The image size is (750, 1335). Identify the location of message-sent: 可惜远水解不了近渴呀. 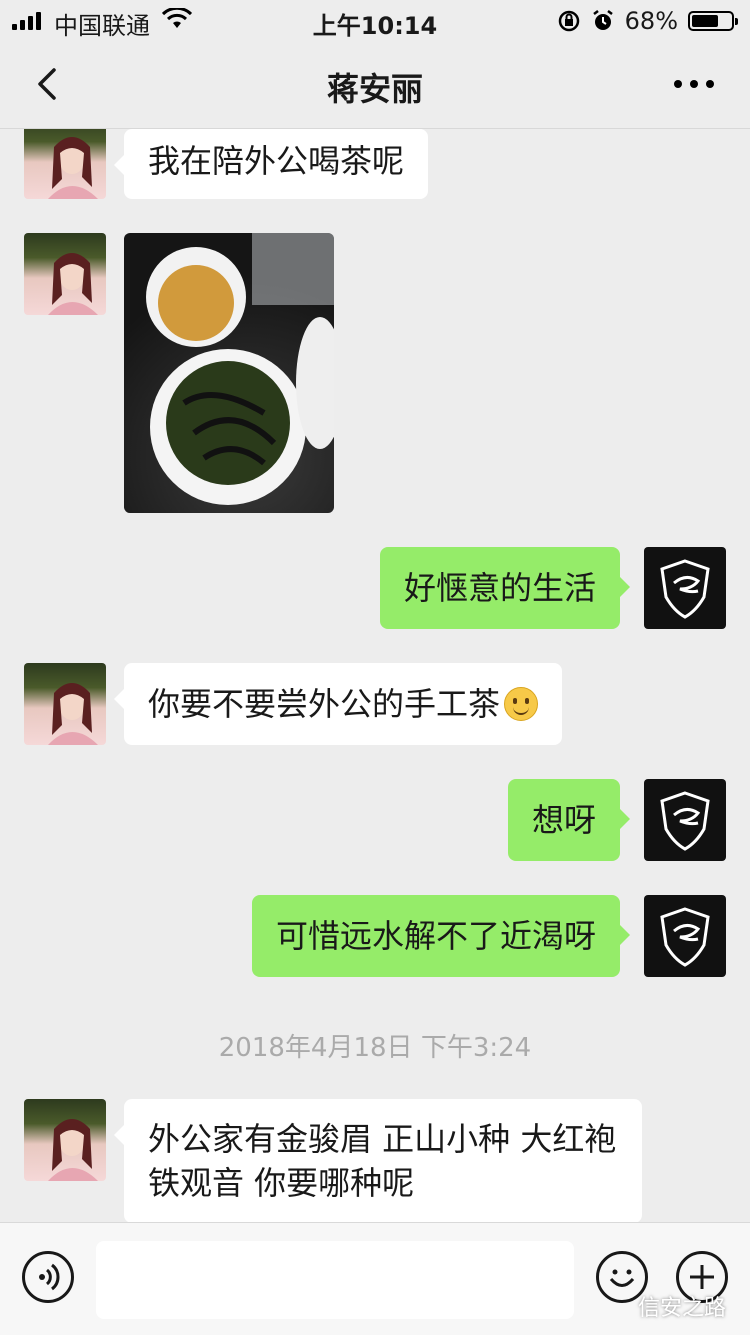
(375, 936).